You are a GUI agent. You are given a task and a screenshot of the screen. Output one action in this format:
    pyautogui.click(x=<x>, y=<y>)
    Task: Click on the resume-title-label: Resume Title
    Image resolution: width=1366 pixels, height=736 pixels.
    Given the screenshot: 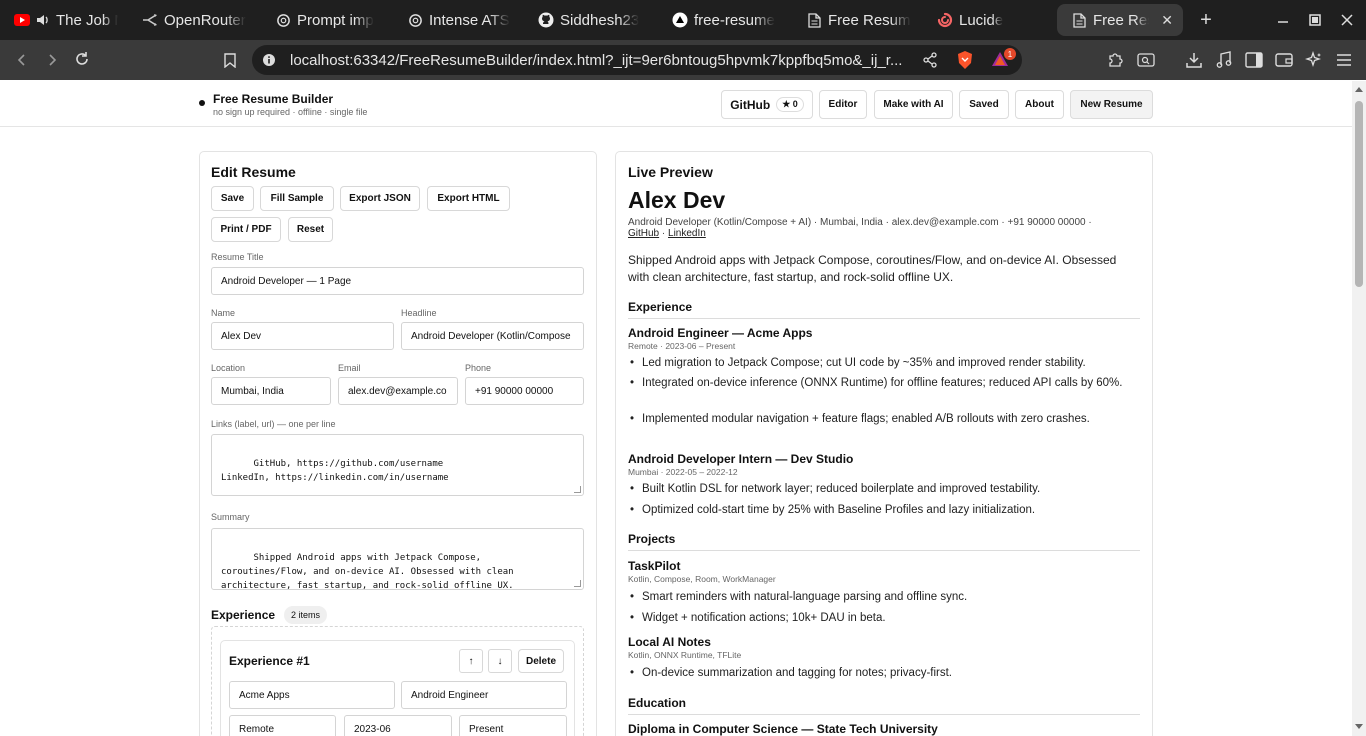 What is the action you would take?
    pyautogui.click(x=237, y=257)
    